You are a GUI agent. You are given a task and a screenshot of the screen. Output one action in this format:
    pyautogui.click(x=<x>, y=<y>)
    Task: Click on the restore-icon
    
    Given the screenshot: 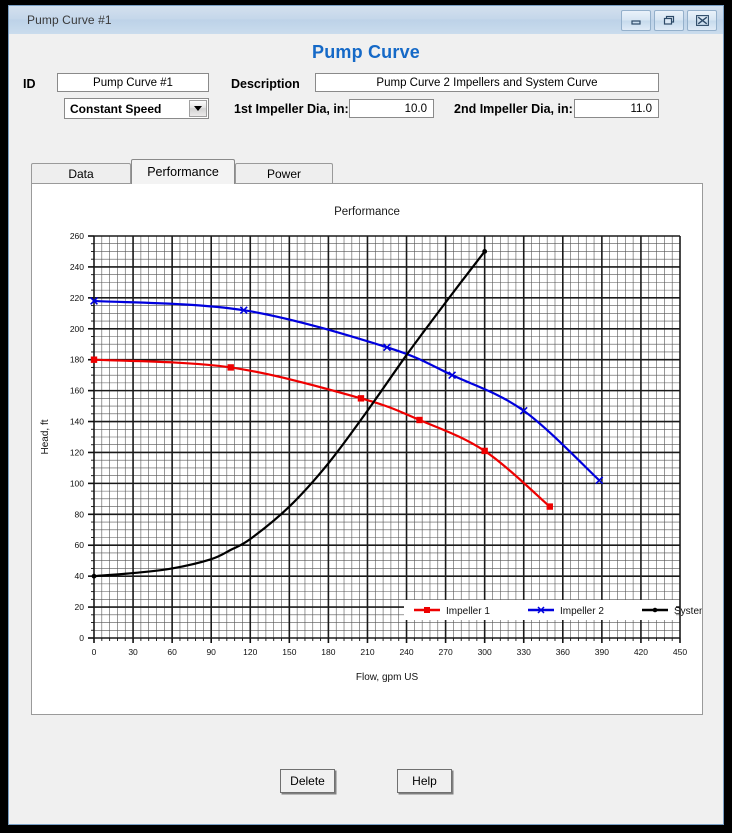 What is the action you would take?
    pyautogui.click(x=669, y=20)
    